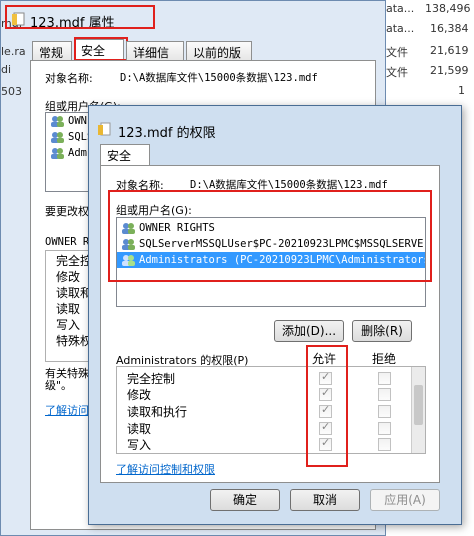 This screenshot has width=474, height=536. I want to click on bg-file-size: 21,599, so click(449, 70).